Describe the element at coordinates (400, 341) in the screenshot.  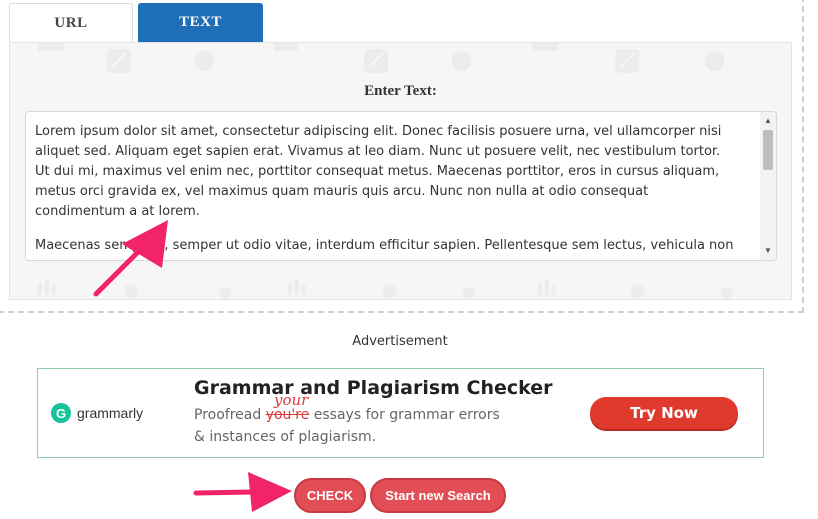
I see `advertisement-label: Advertisement` at that location.